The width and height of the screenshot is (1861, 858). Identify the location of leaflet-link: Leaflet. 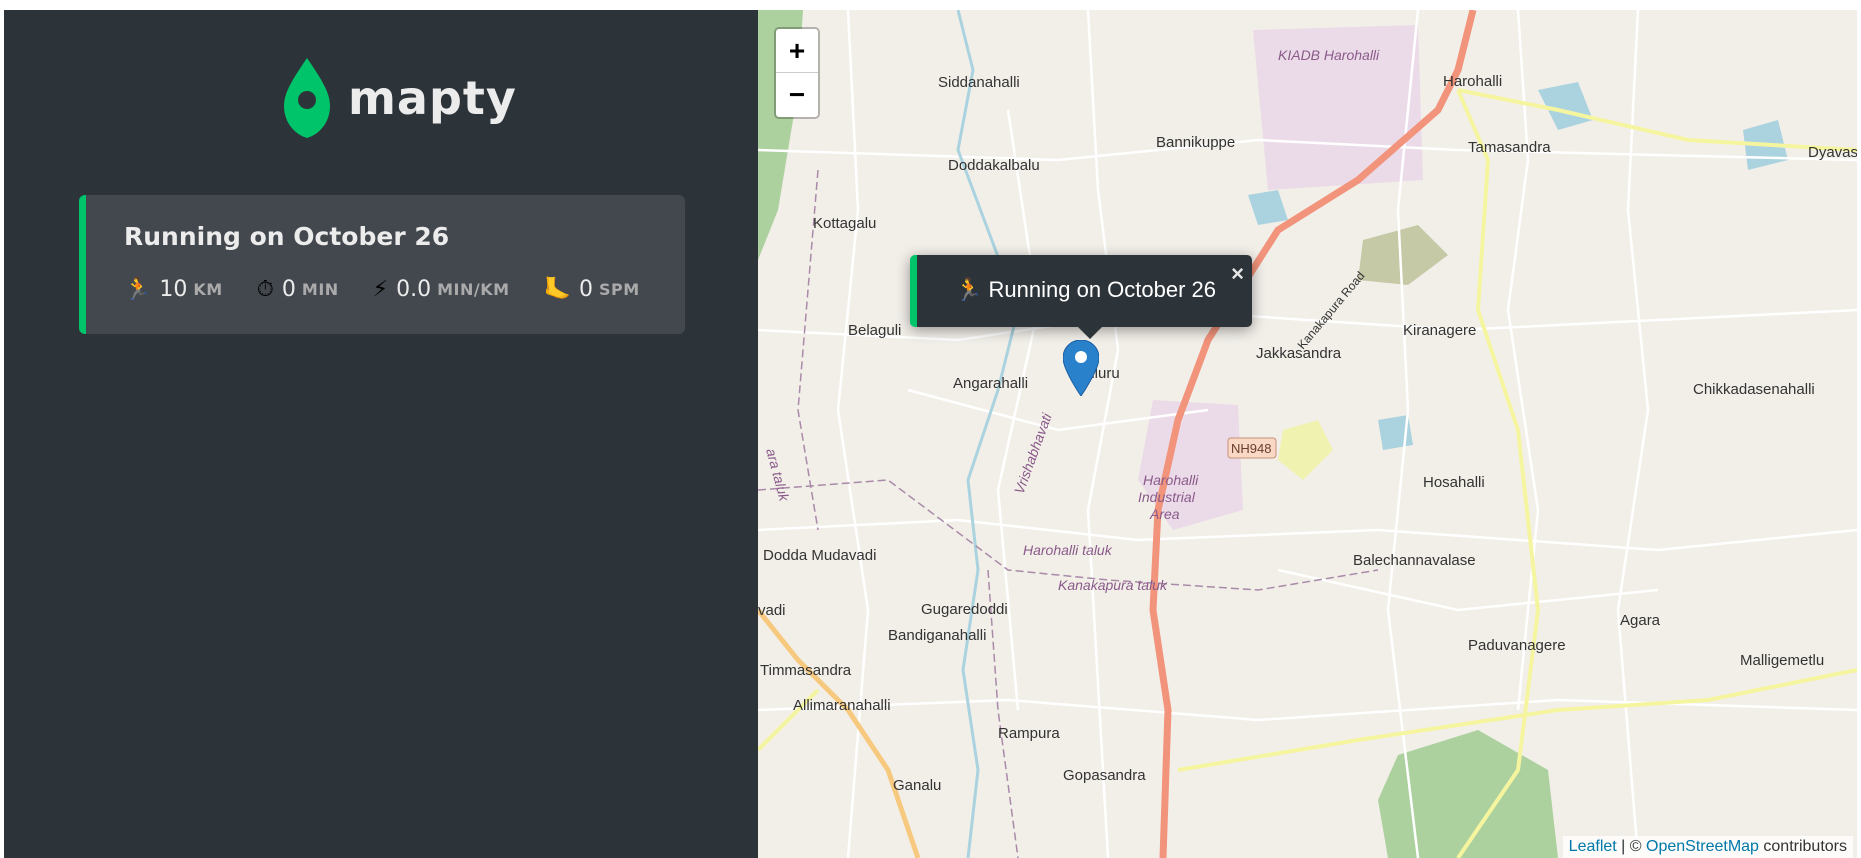
(1593, 846).